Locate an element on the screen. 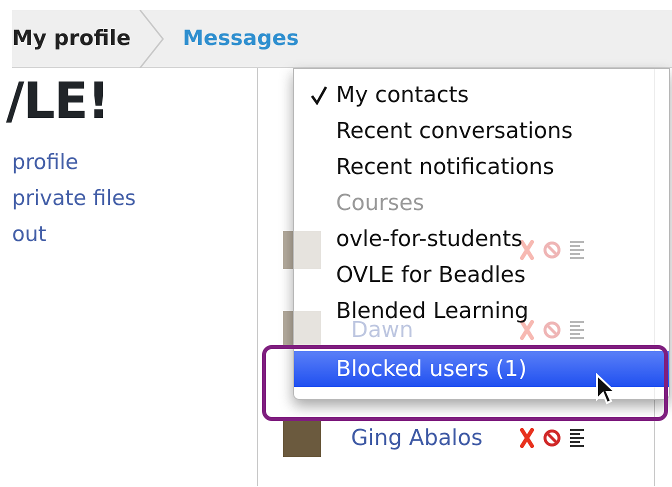 This screenshot has height=487, width=672. menu-item: My contacts is located at coordinates (481, 95).